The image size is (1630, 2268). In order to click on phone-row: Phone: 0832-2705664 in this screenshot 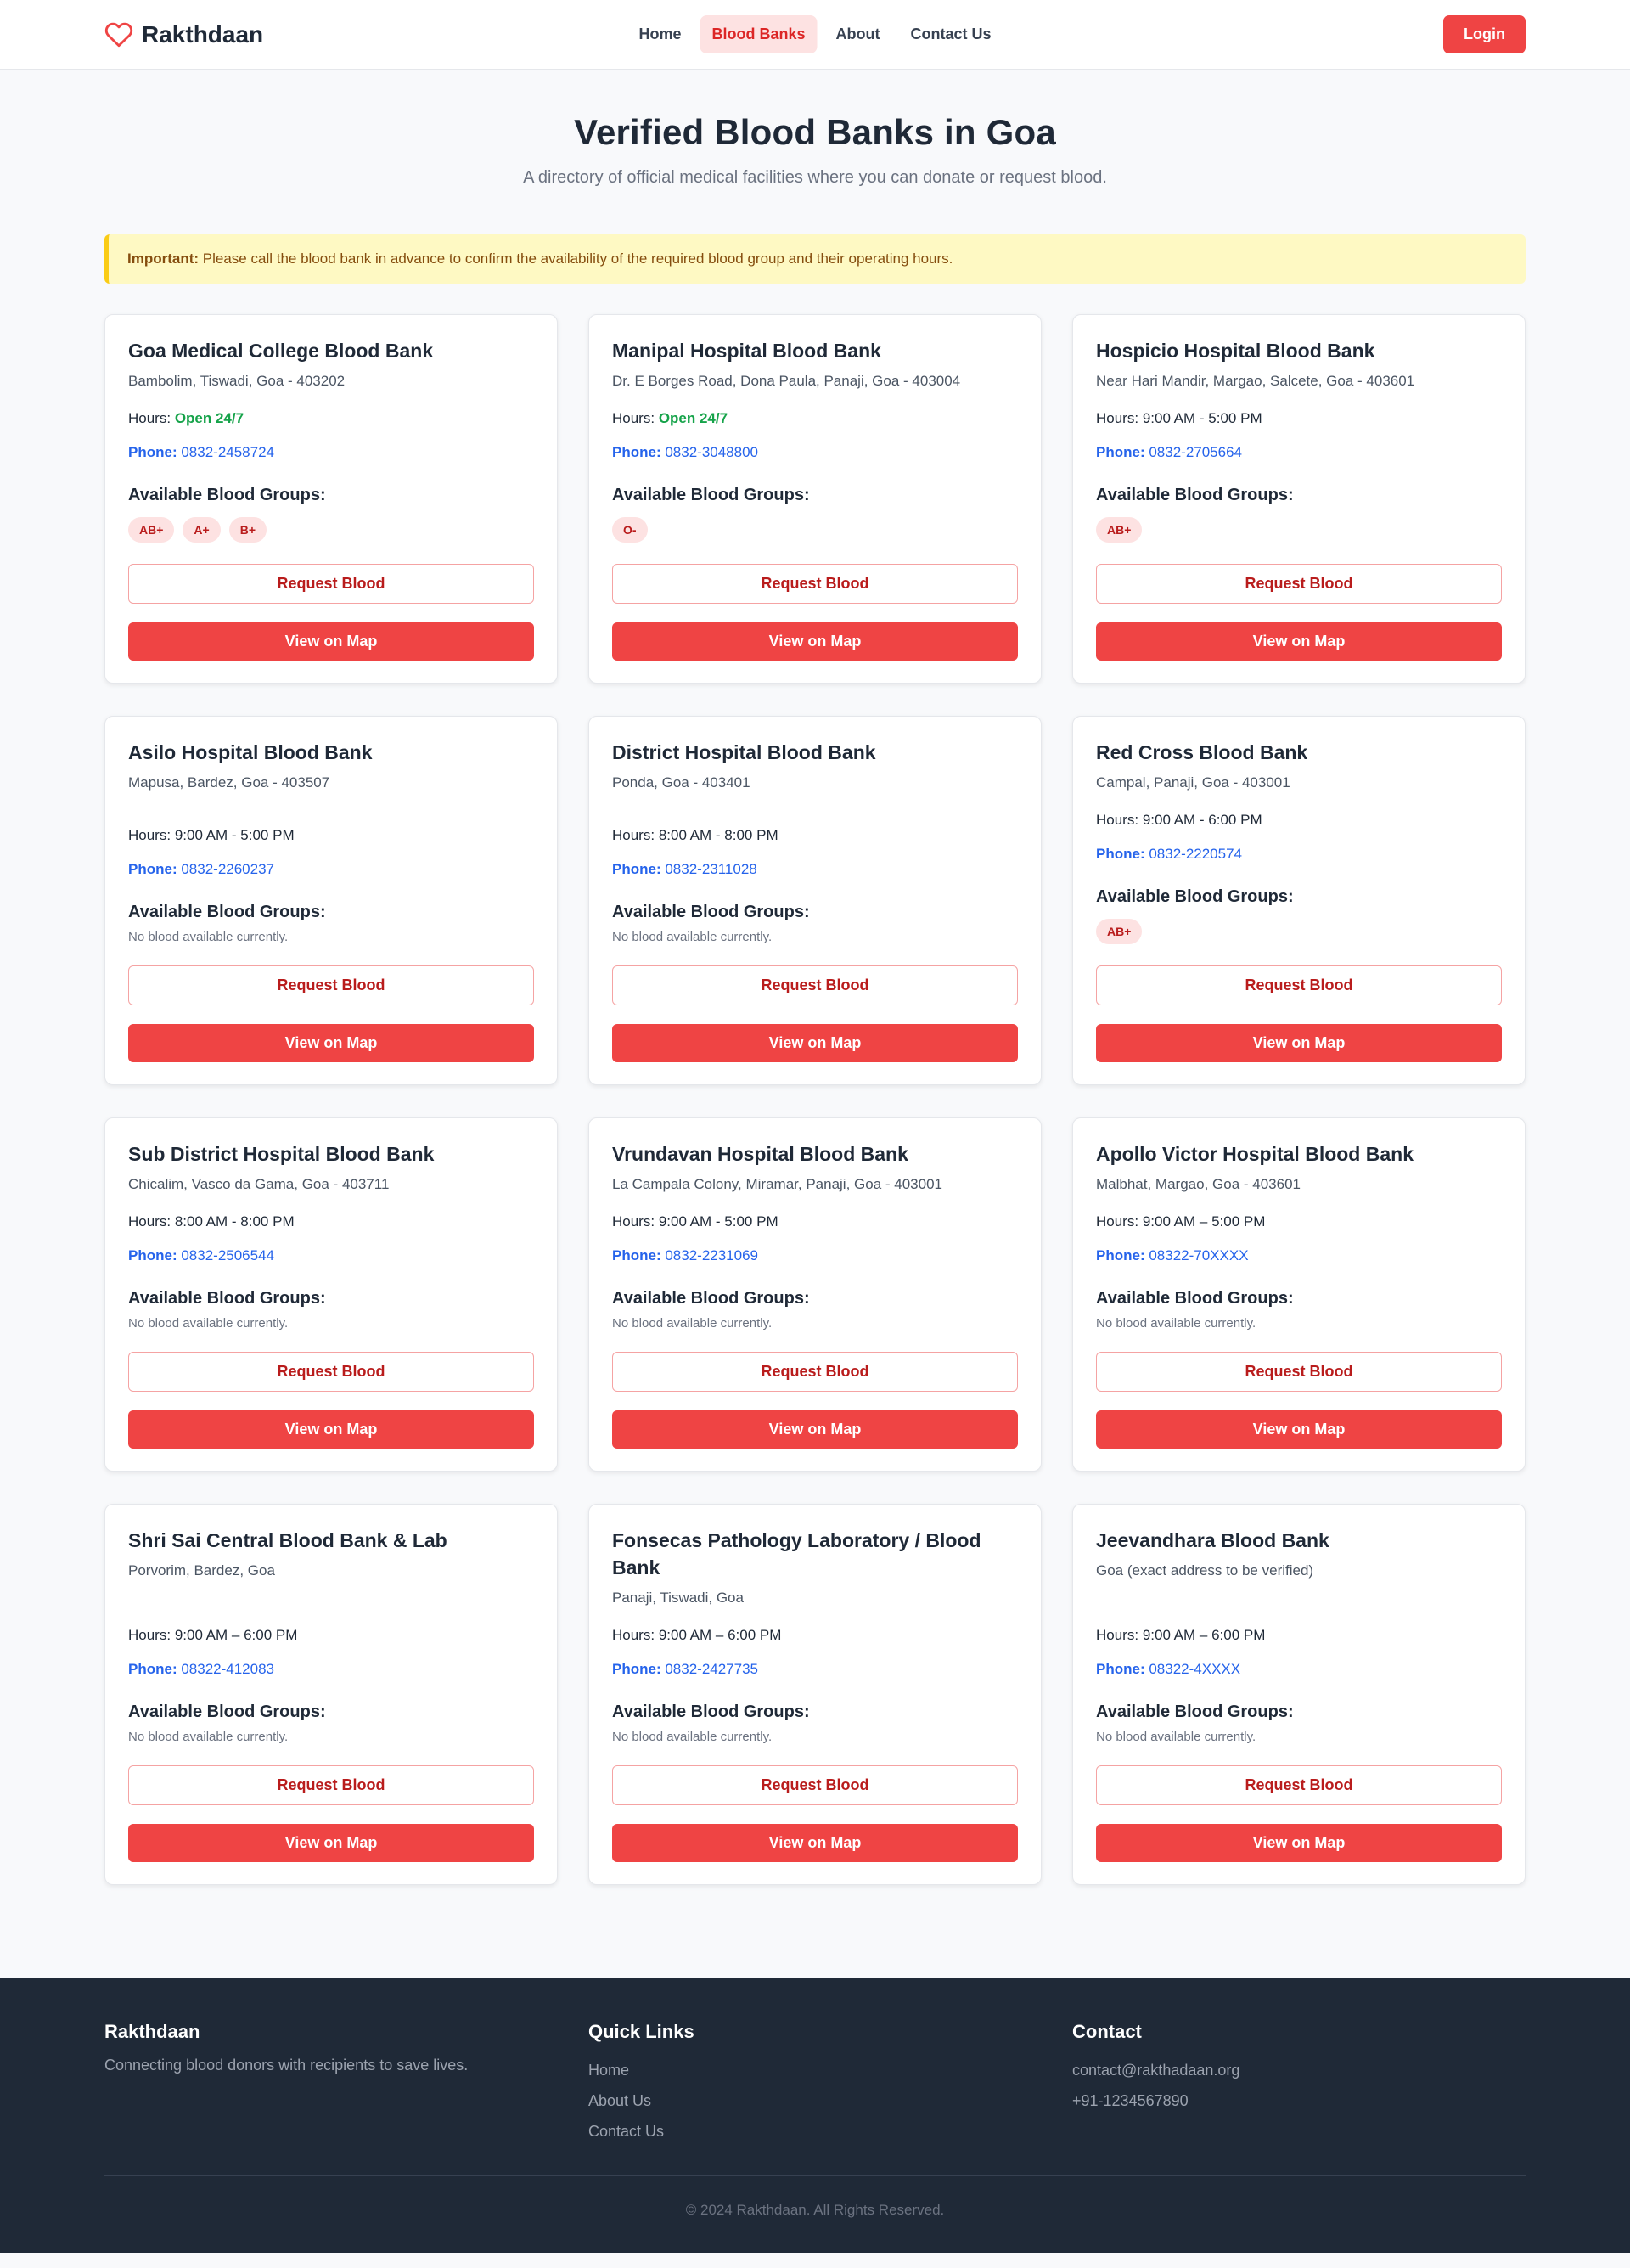, I will do `click(1299, 452)`.